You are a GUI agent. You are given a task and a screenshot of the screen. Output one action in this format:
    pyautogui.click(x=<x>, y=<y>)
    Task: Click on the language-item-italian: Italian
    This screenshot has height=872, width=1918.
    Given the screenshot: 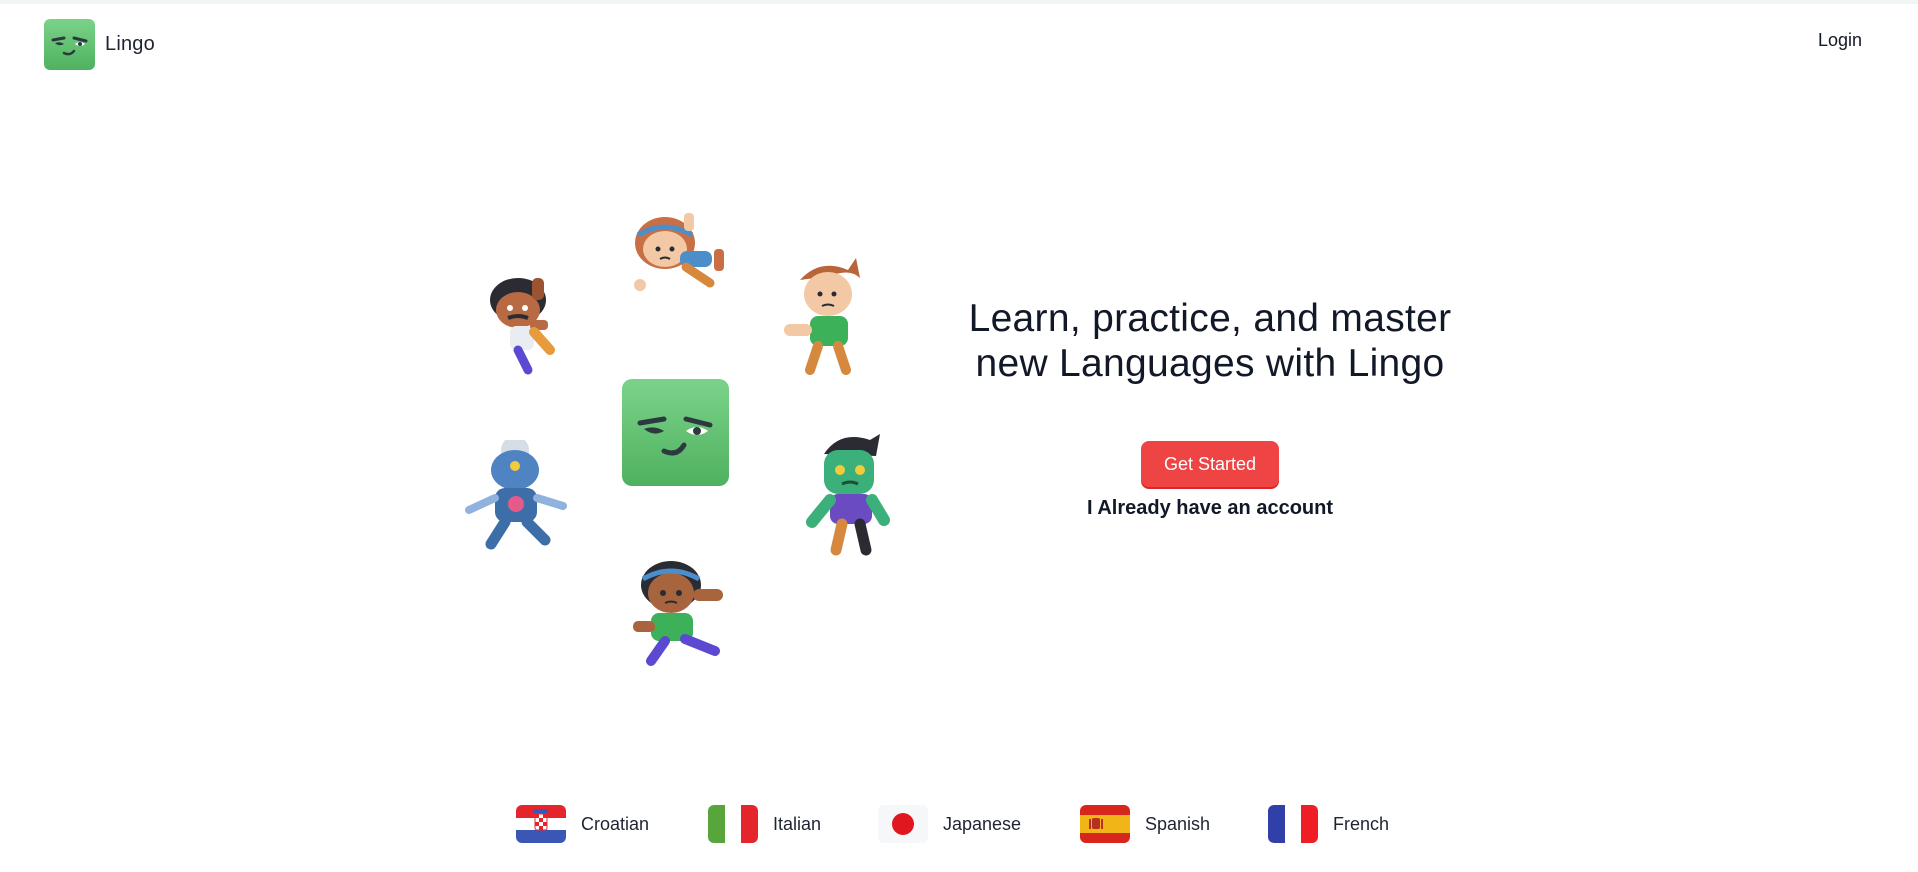 What is the action you would take?
    pyautogui.click(x=793, y=824)
    